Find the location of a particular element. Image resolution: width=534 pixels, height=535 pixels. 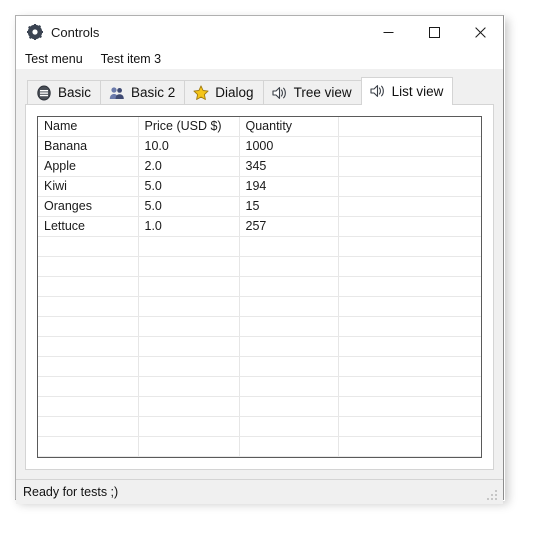

close-button is located at coordinates (480, 32).